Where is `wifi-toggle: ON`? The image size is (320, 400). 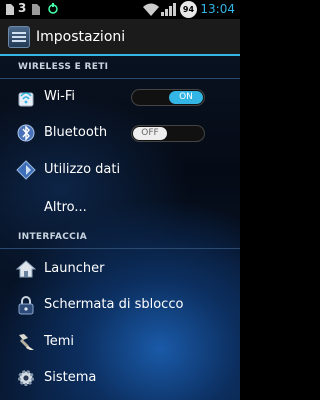
wifi-toggle: ON is located at coordinates (168, 97).